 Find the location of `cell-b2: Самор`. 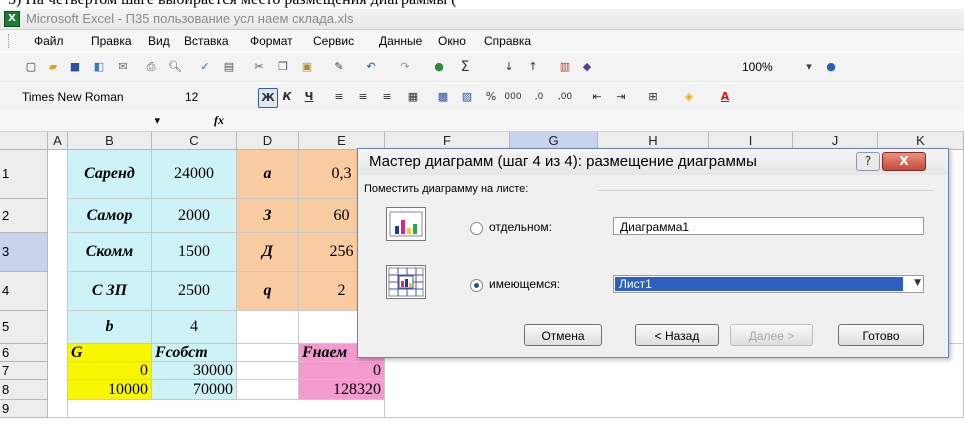

cell-b2: Самор is located at coordinates (110, 216).